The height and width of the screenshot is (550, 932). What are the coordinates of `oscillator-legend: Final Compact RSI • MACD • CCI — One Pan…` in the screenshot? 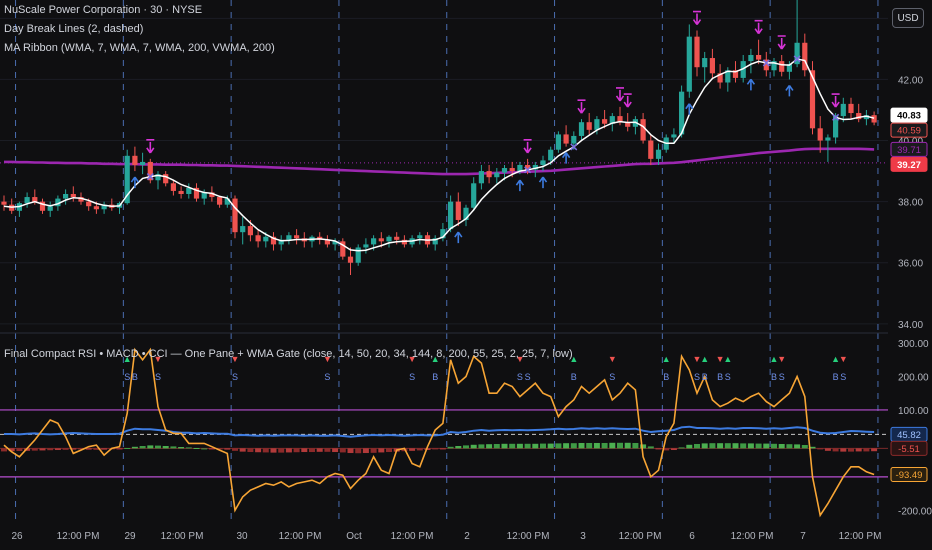 It's located at (288, 354).